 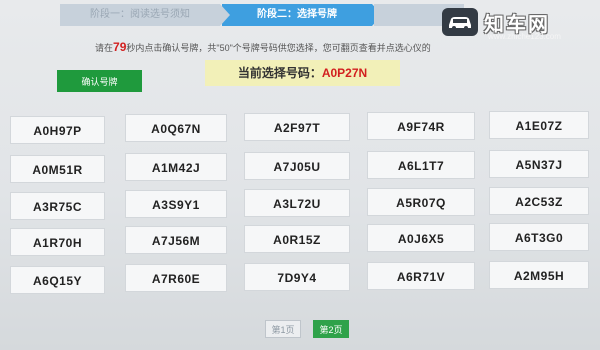 I want to click on plate-option: A2C53Z, so click(x=539, y=201).